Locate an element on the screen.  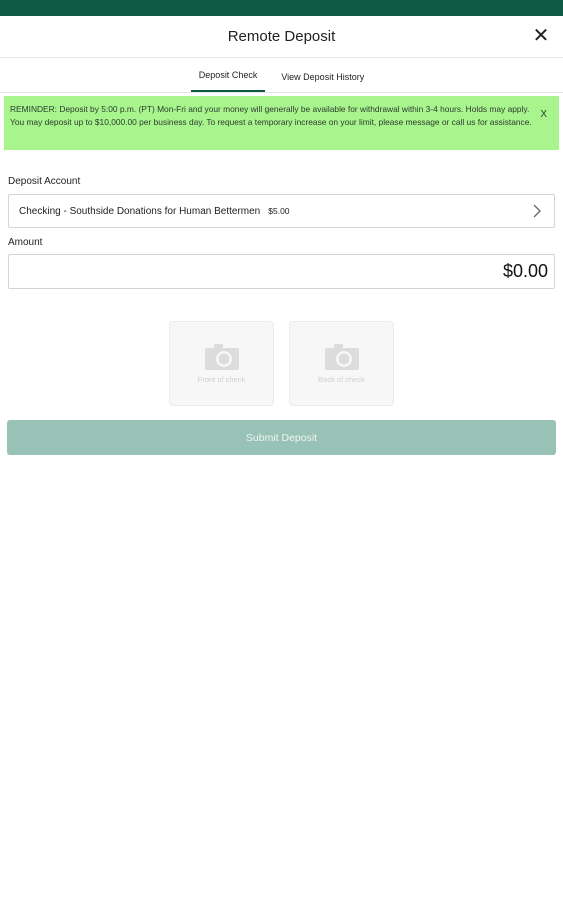
page-title: Remote Deposit is located at coordinates (281, 36).